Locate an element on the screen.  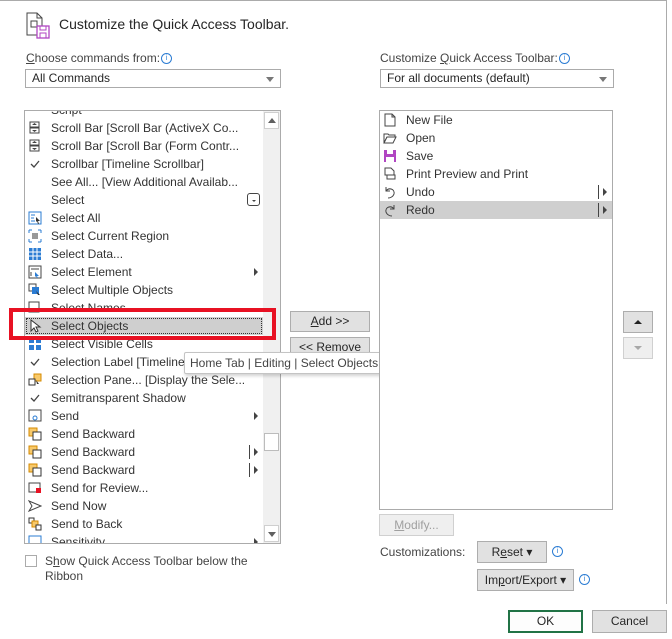
select-all-icon is located at coordinates (35, 218).